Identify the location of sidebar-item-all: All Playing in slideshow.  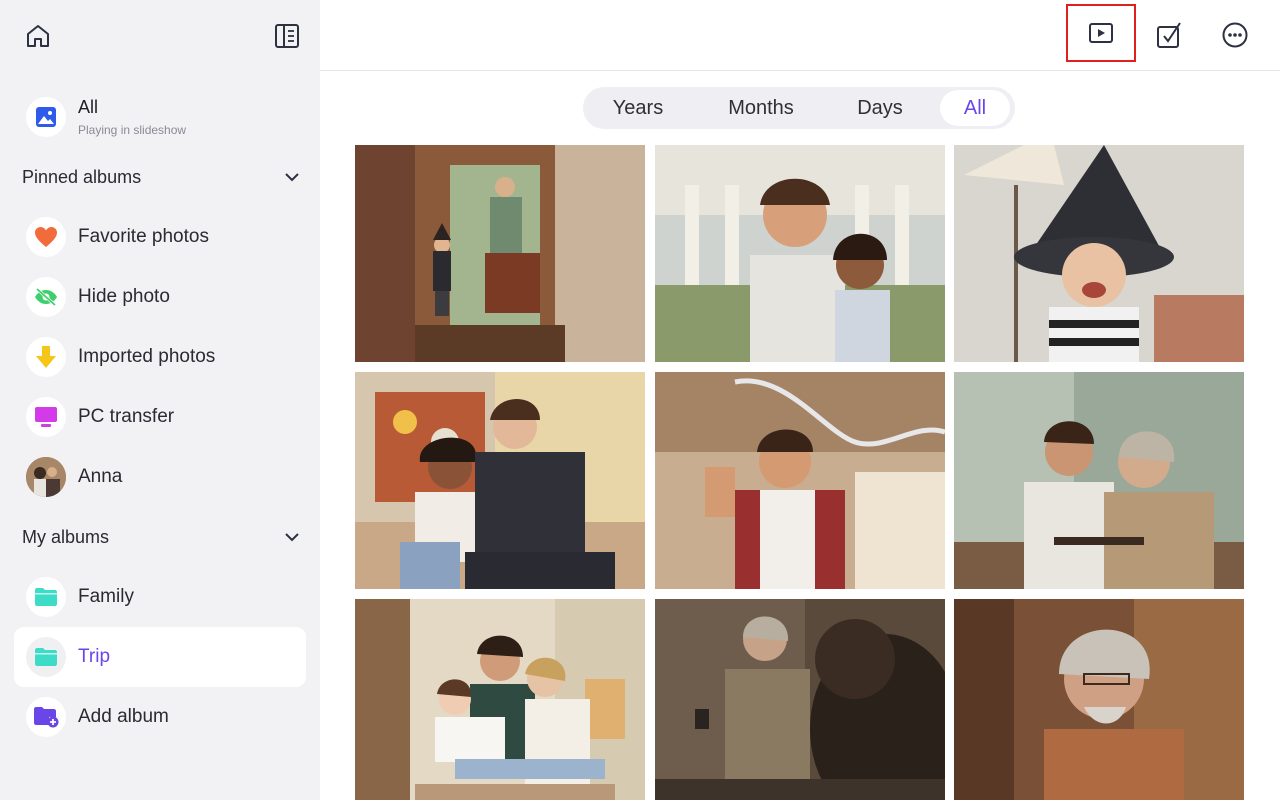
(160, 117).